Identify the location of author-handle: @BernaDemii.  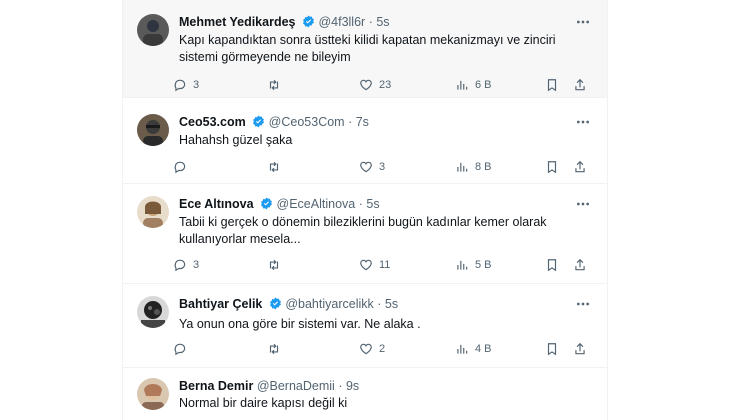
(296, 386).